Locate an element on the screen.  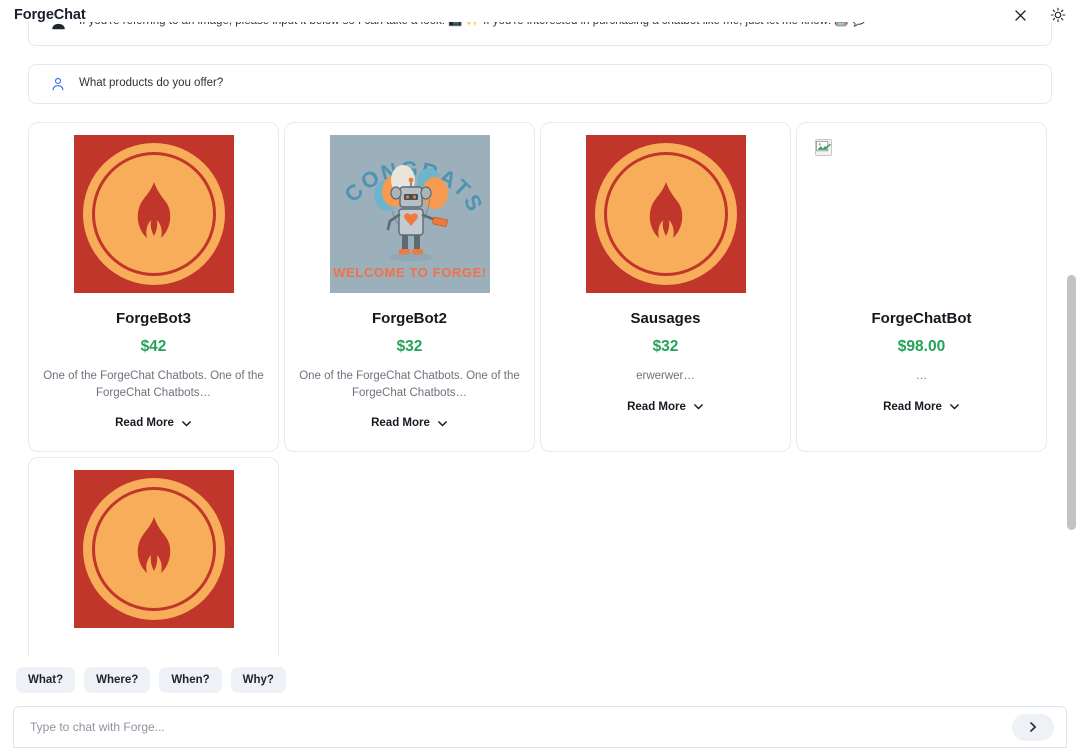
congrats-robot-image: CONGRATS is located at coordinates (410, 214).